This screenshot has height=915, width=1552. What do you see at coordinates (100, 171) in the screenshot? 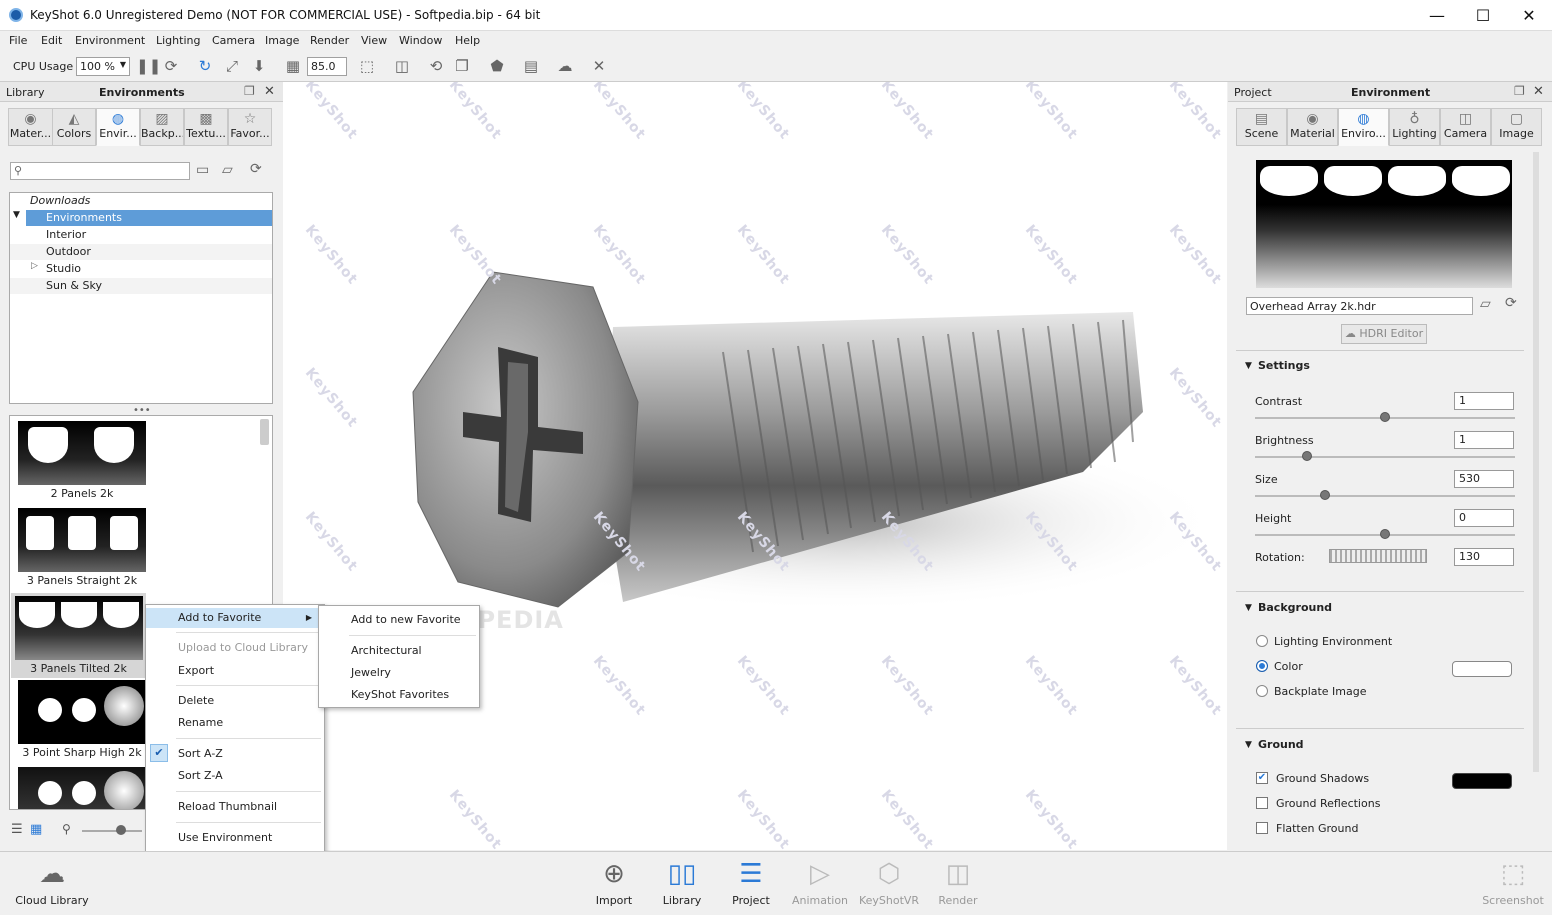
I see `library-search-input: ⚲` at bounding box center [100, 171].